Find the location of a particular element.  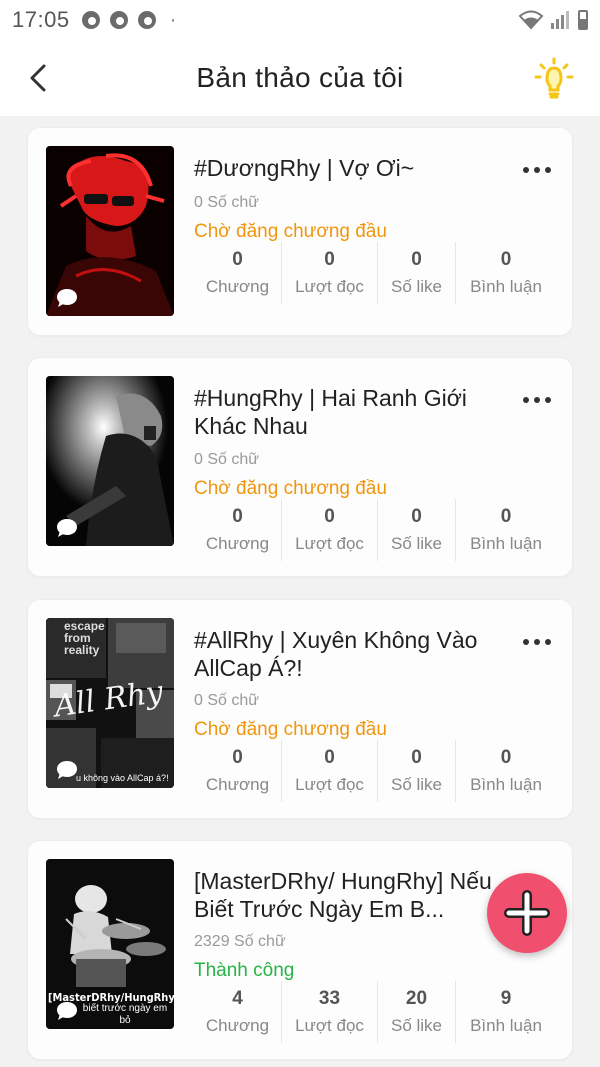

page-title: Bản thảo của tôi is located at coordinates (300, 77).